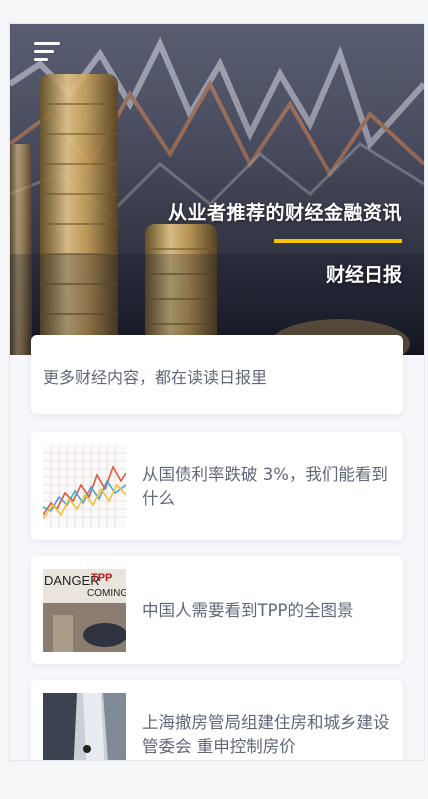  What do you see at coordinates (155, 377) in the screenshot?
I see `intro-text: 更多财经内容，都在读读日报里` at bounding box center [155, 377].